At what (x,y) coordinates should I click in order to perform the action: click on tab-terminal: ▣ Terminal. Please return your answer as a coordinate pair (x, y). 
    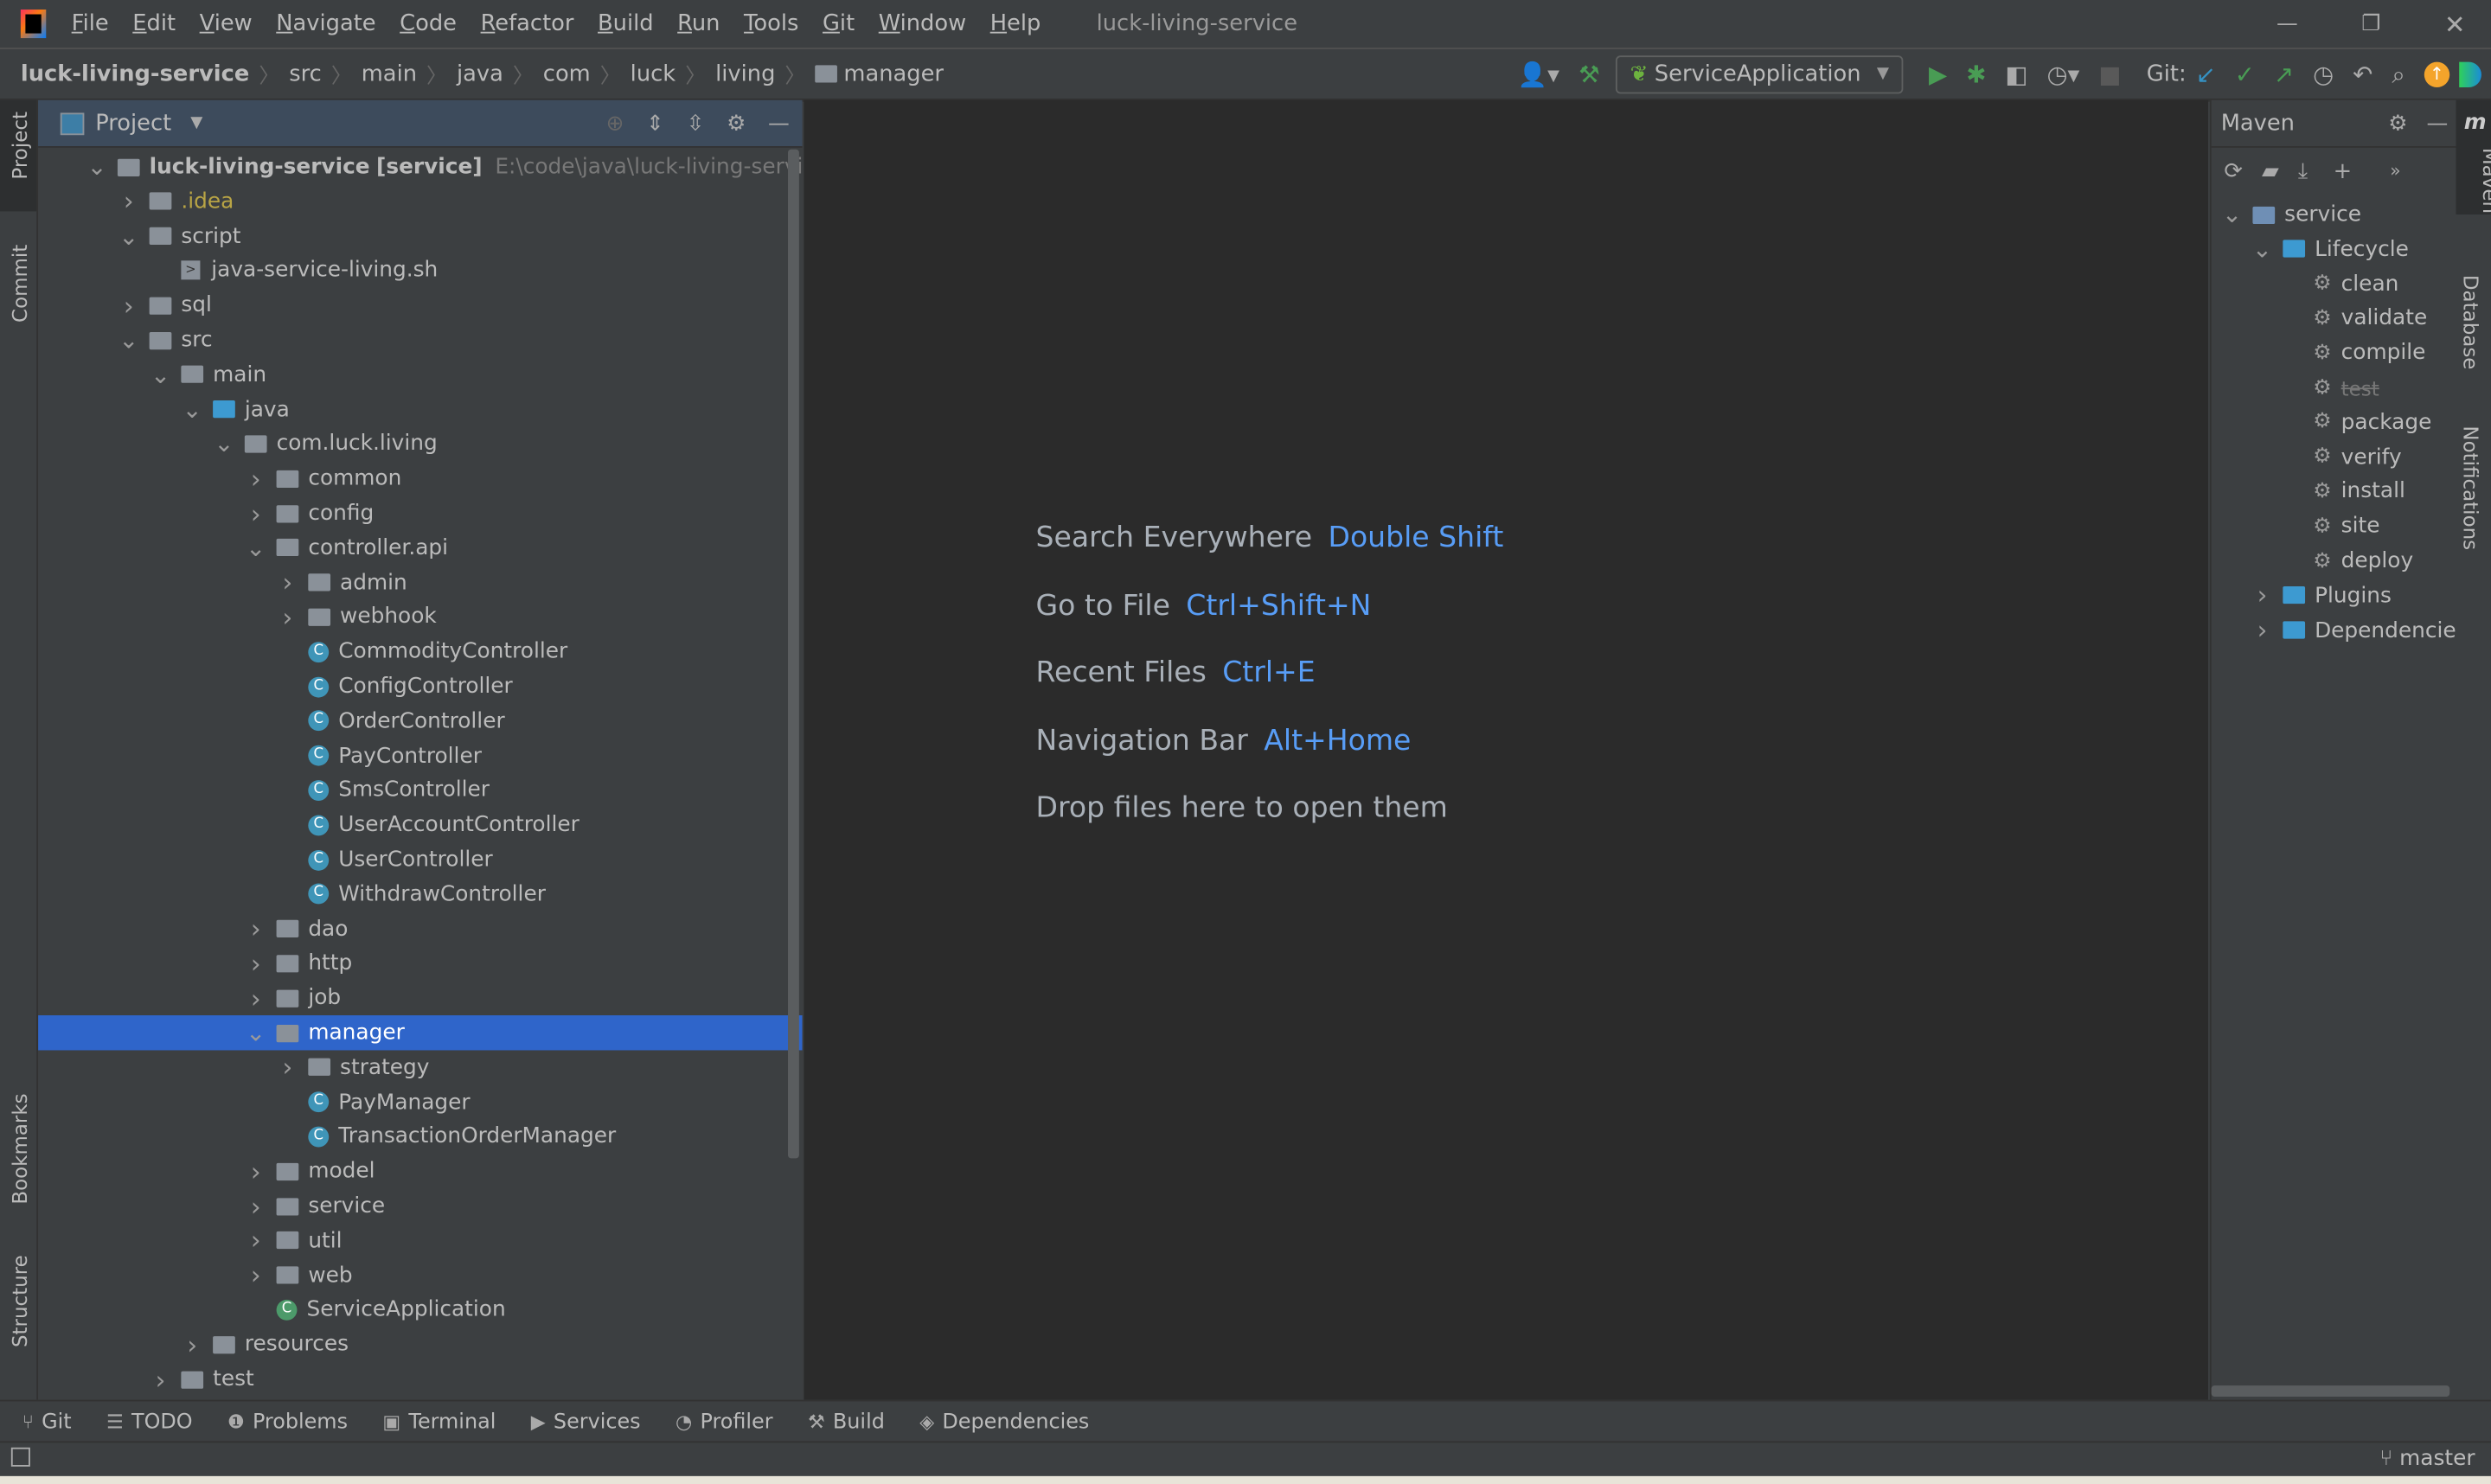
    Looking at the image, I should click on (439, 1424).